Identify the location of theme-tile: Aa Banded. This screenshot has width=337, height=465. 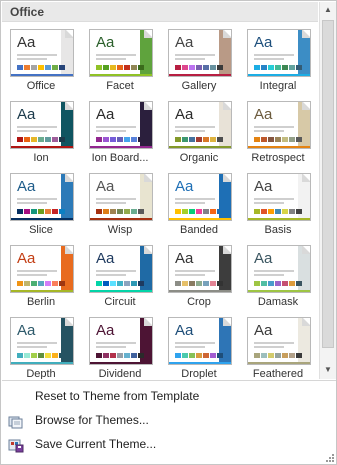
(199, 205).